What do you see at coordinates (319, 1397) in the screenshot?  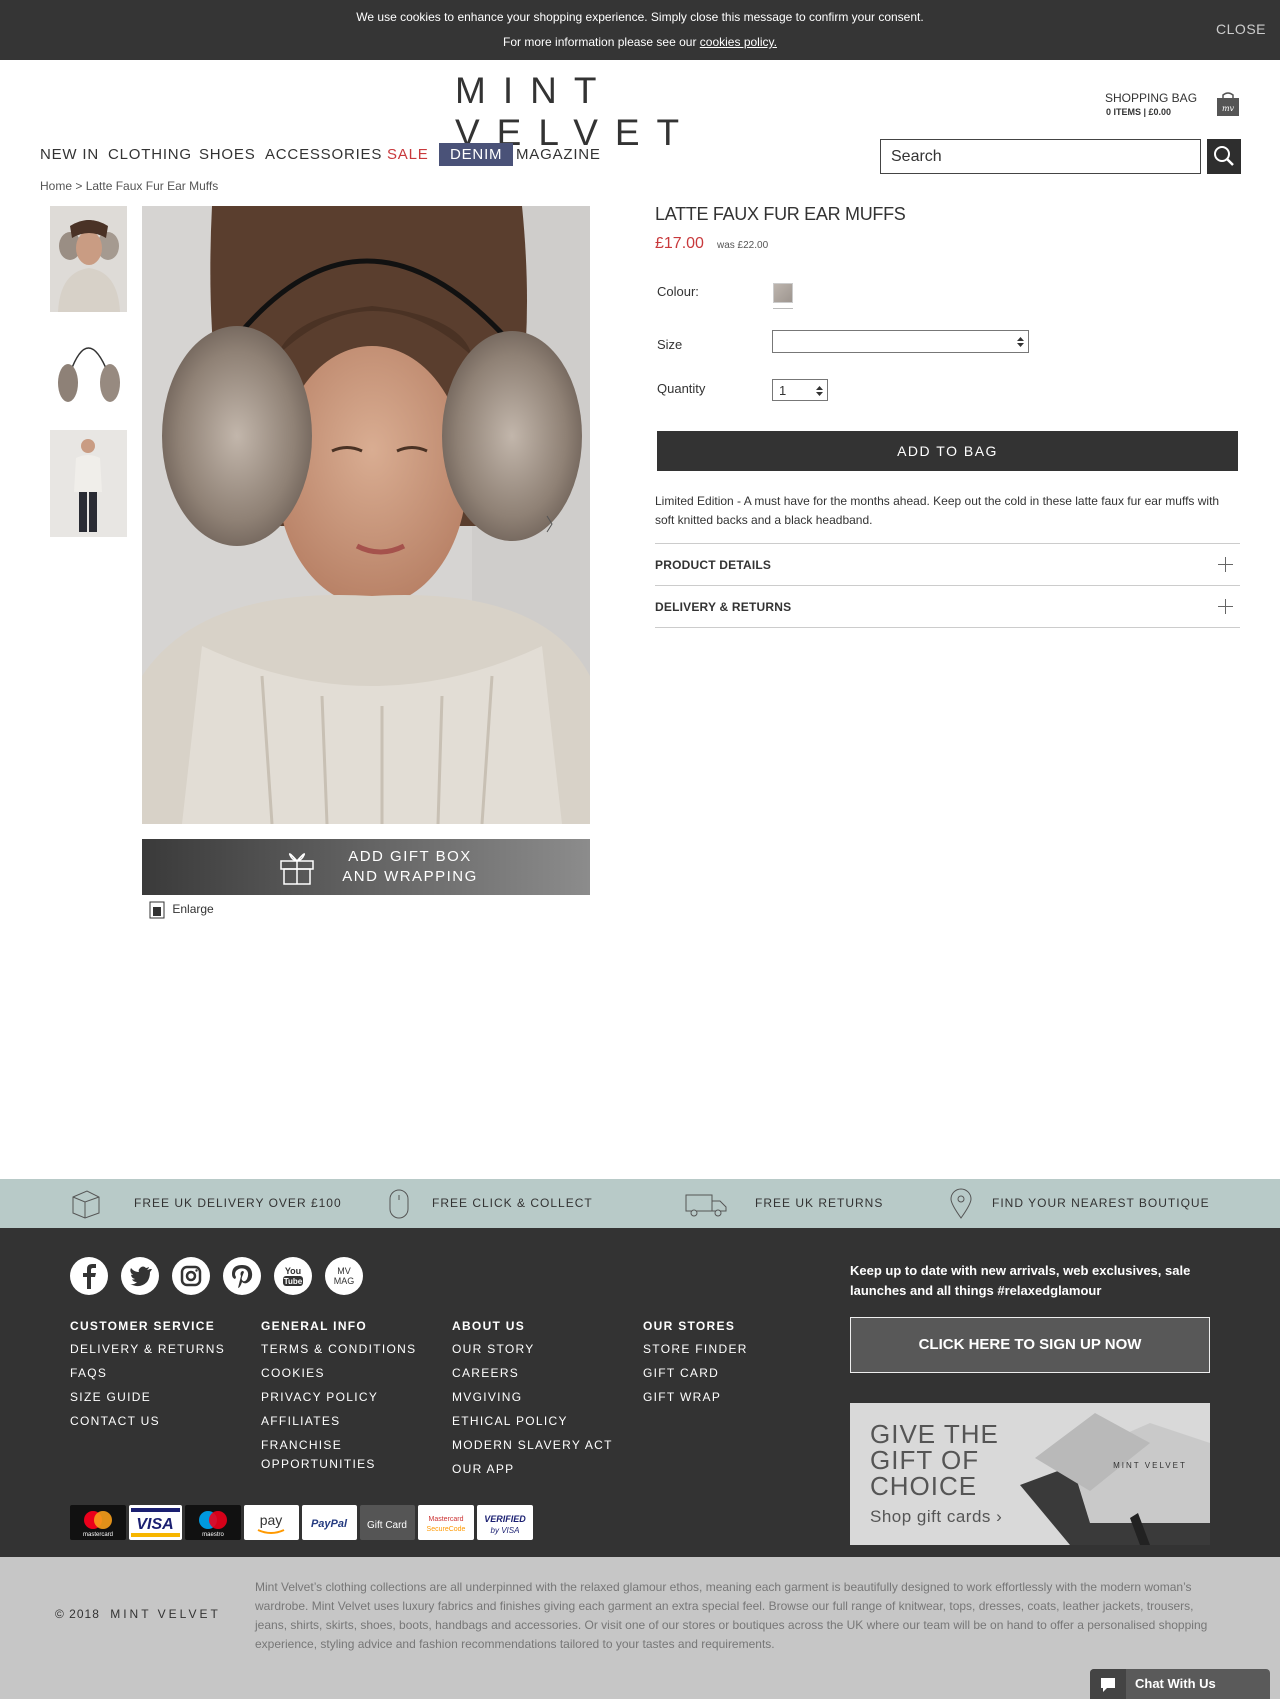 I see `footer-link-privacy: PRIVACY POLICY` at bounding box center [319, 1397].